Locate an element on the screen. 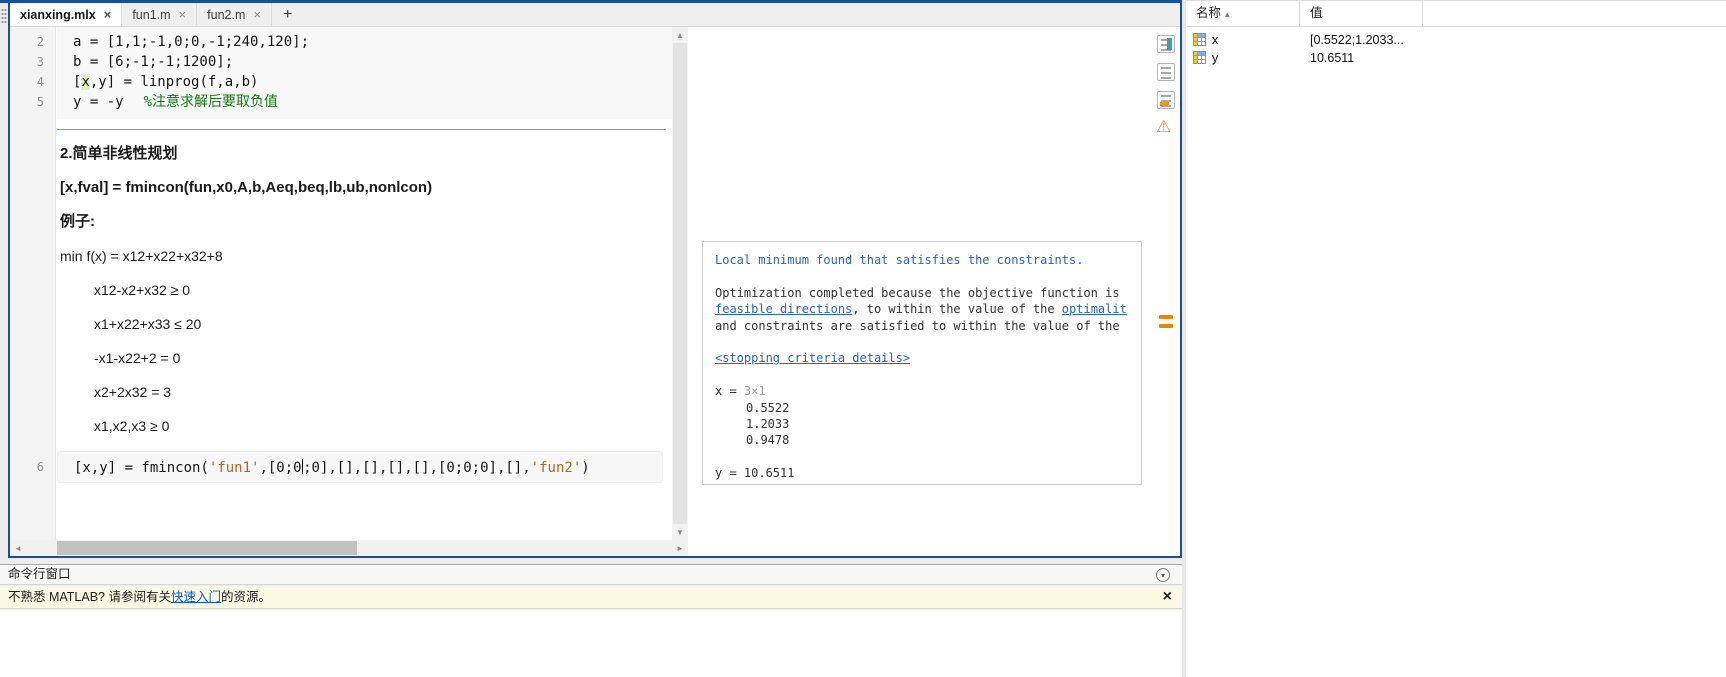  stopping-criteria-link: <stopping criteria details> is located at coordinates (812, 358).